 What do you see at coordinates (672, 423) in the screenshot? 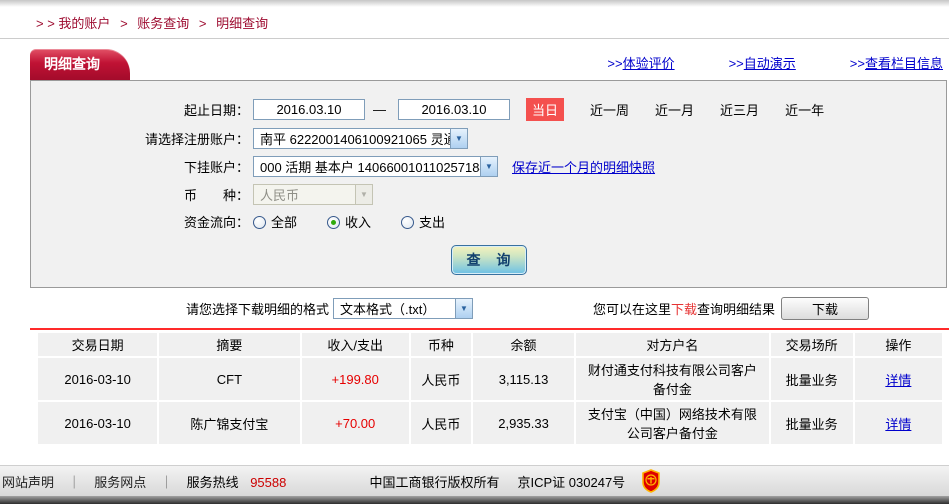
I see `cell-counterparty: 支付宝（中国）网络技术有限公司客户备付金` at bounding box center [672, 423].